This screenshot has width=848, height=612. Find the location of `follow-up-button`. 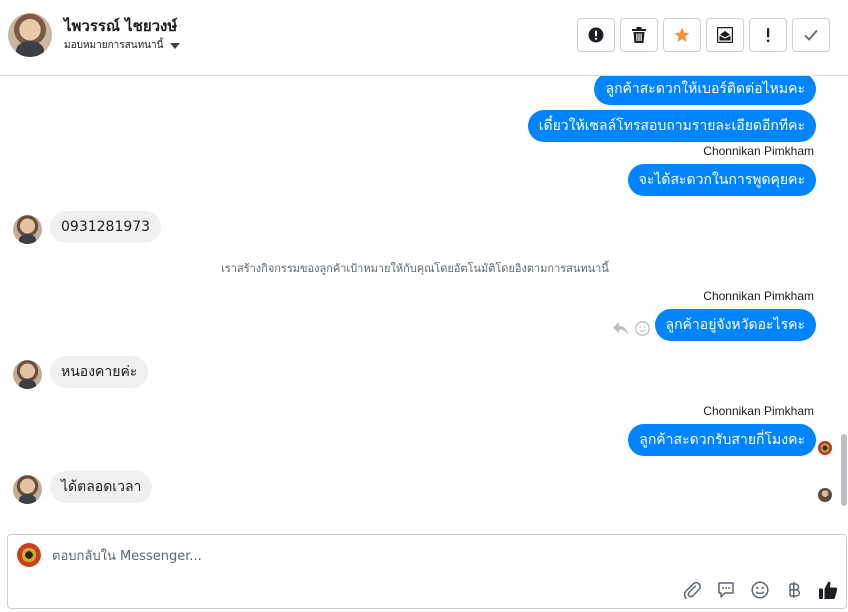

follow-up-button is located at coordinates (768, 35).